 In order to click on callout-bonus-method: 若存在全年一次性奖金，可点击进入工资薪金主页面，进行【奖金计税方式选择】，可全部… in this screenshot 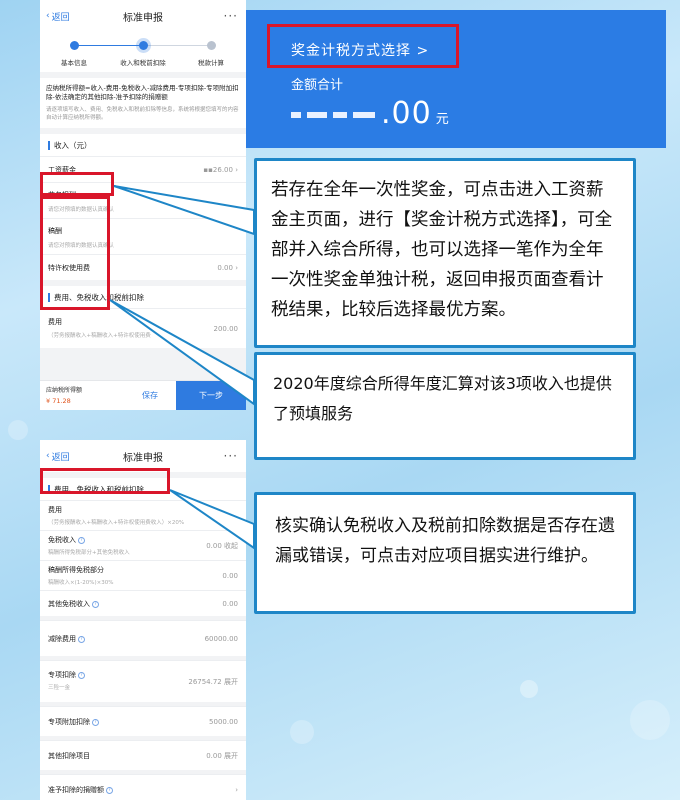, I will do `click(445, 253)`.